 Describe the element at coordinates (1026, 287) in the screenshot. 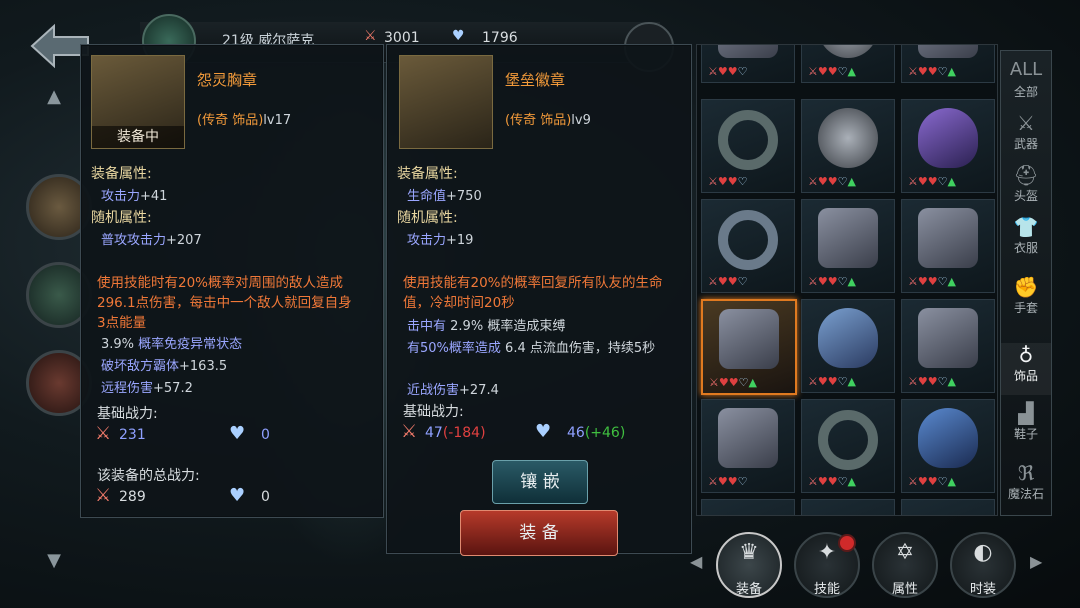

I see `glove-icon: ✊` at that location.